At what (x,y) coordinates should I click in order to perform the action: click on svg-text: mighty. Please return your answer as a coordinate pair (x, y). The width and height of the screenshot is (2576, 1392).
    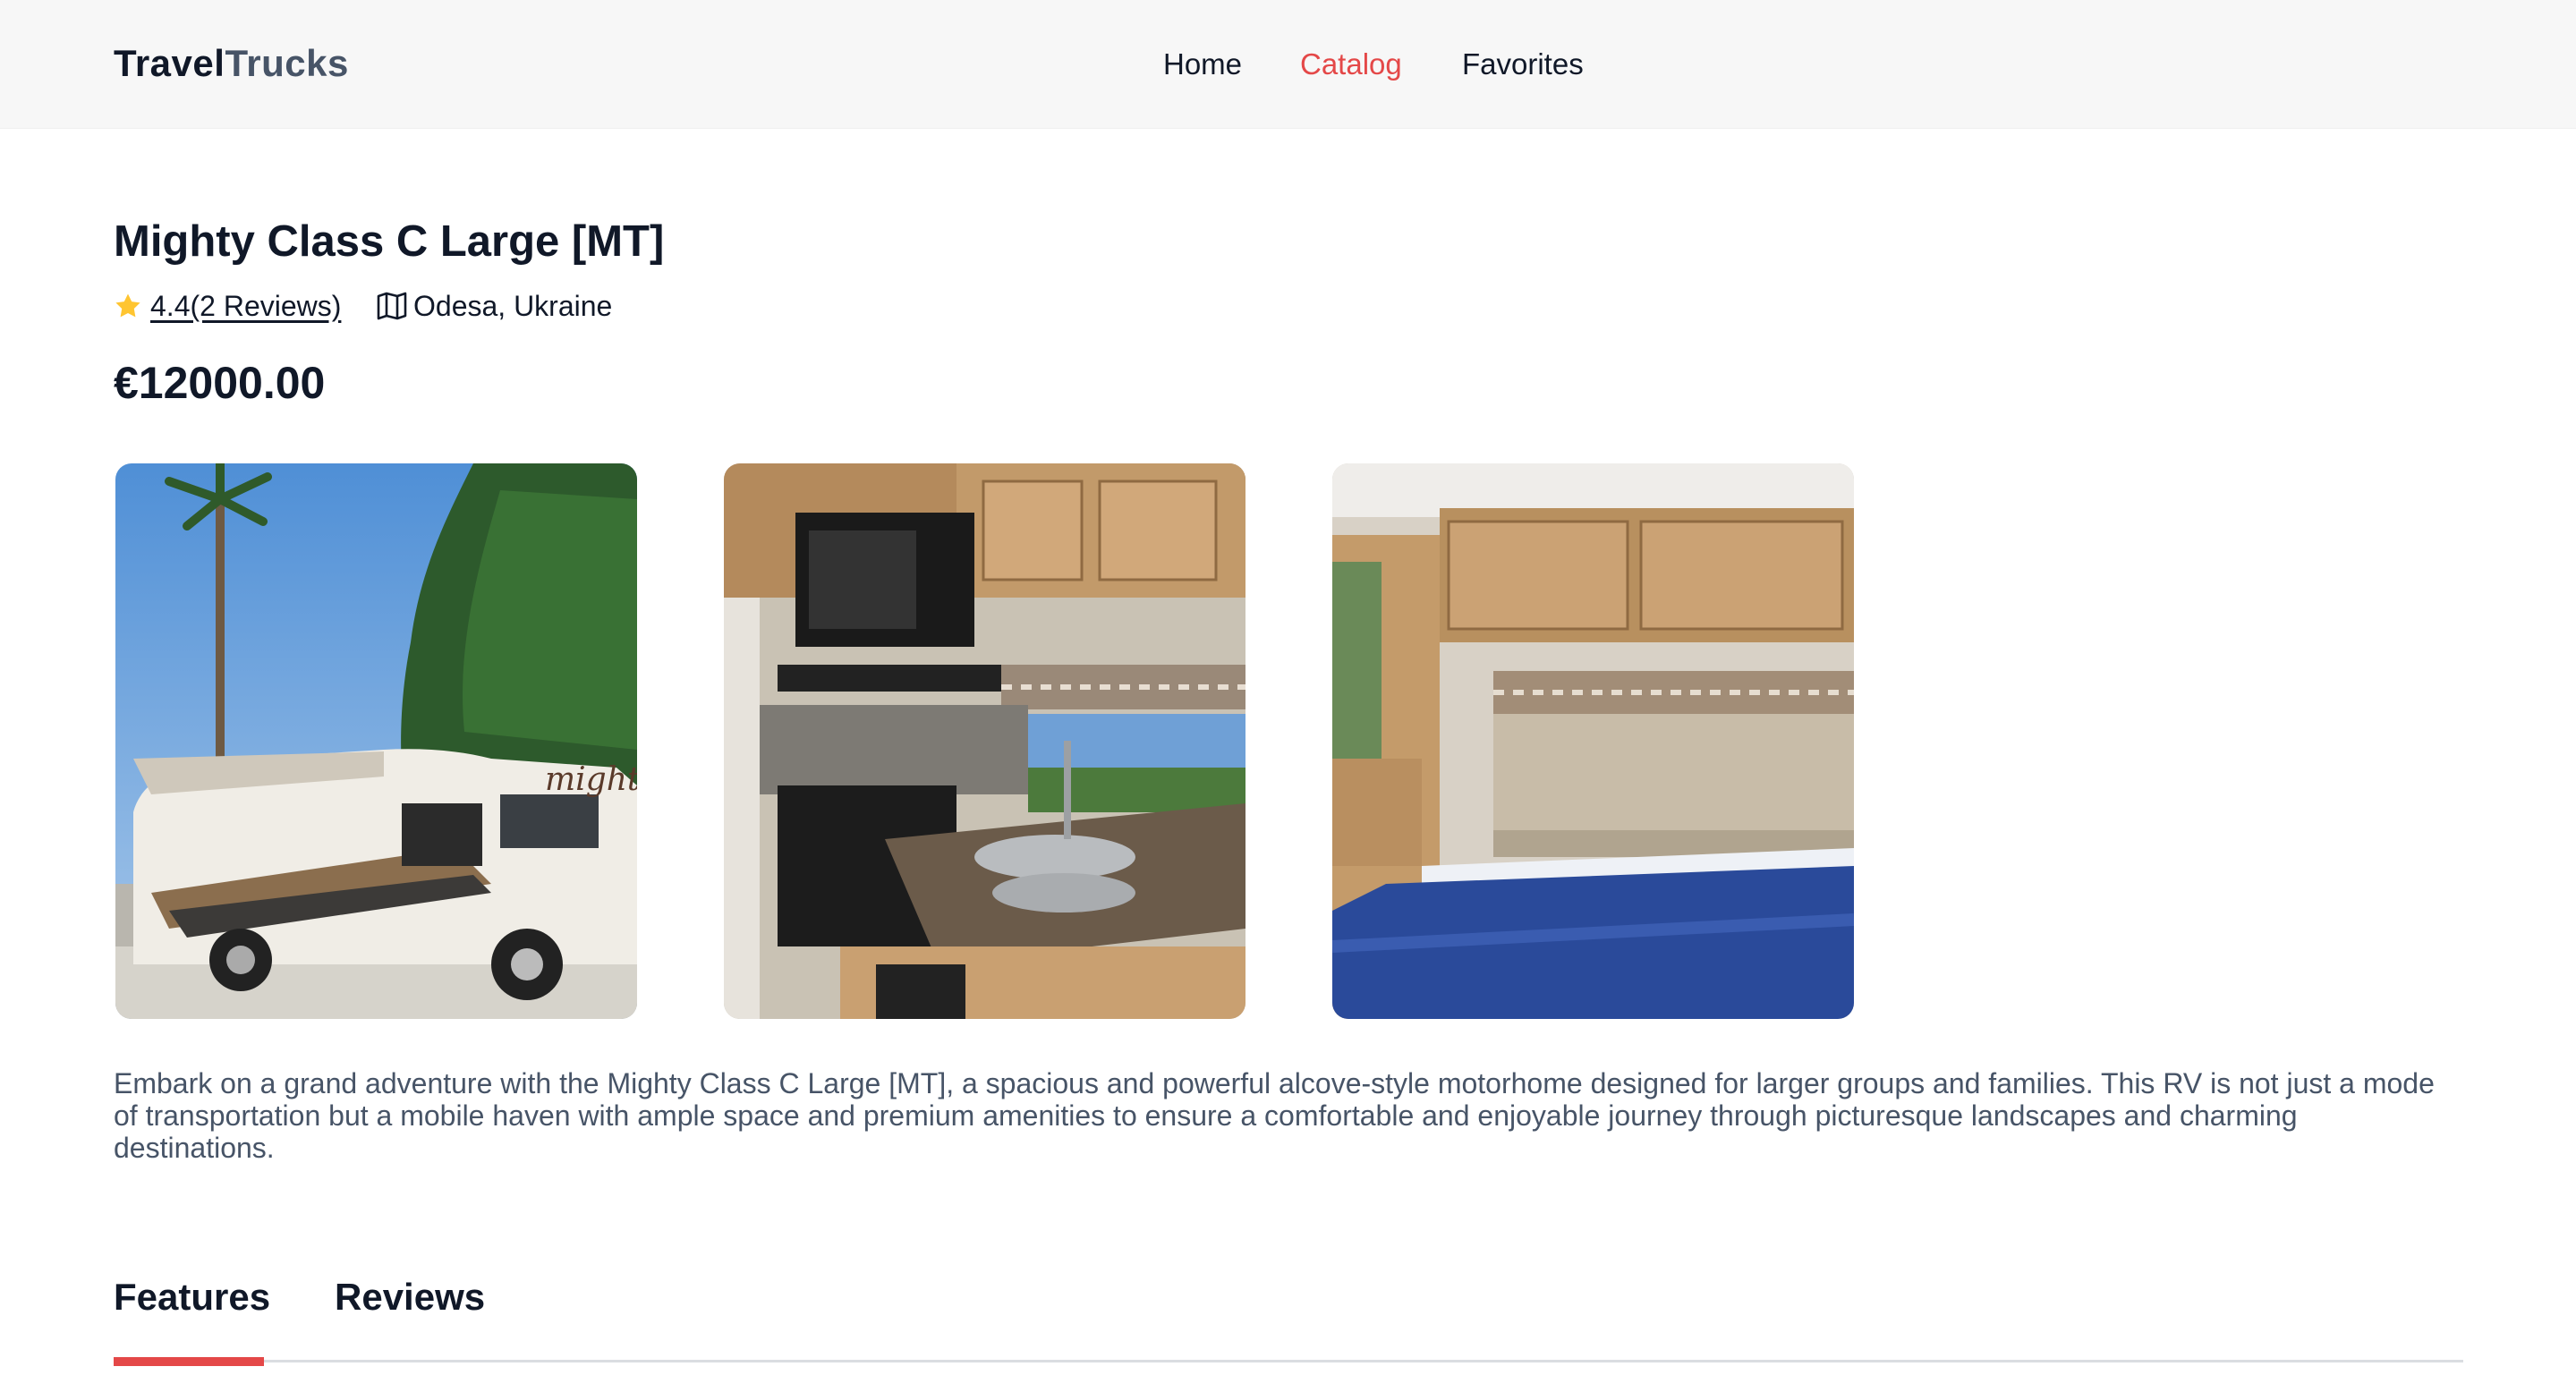
    Looking at the image, I should click on (591, 779).